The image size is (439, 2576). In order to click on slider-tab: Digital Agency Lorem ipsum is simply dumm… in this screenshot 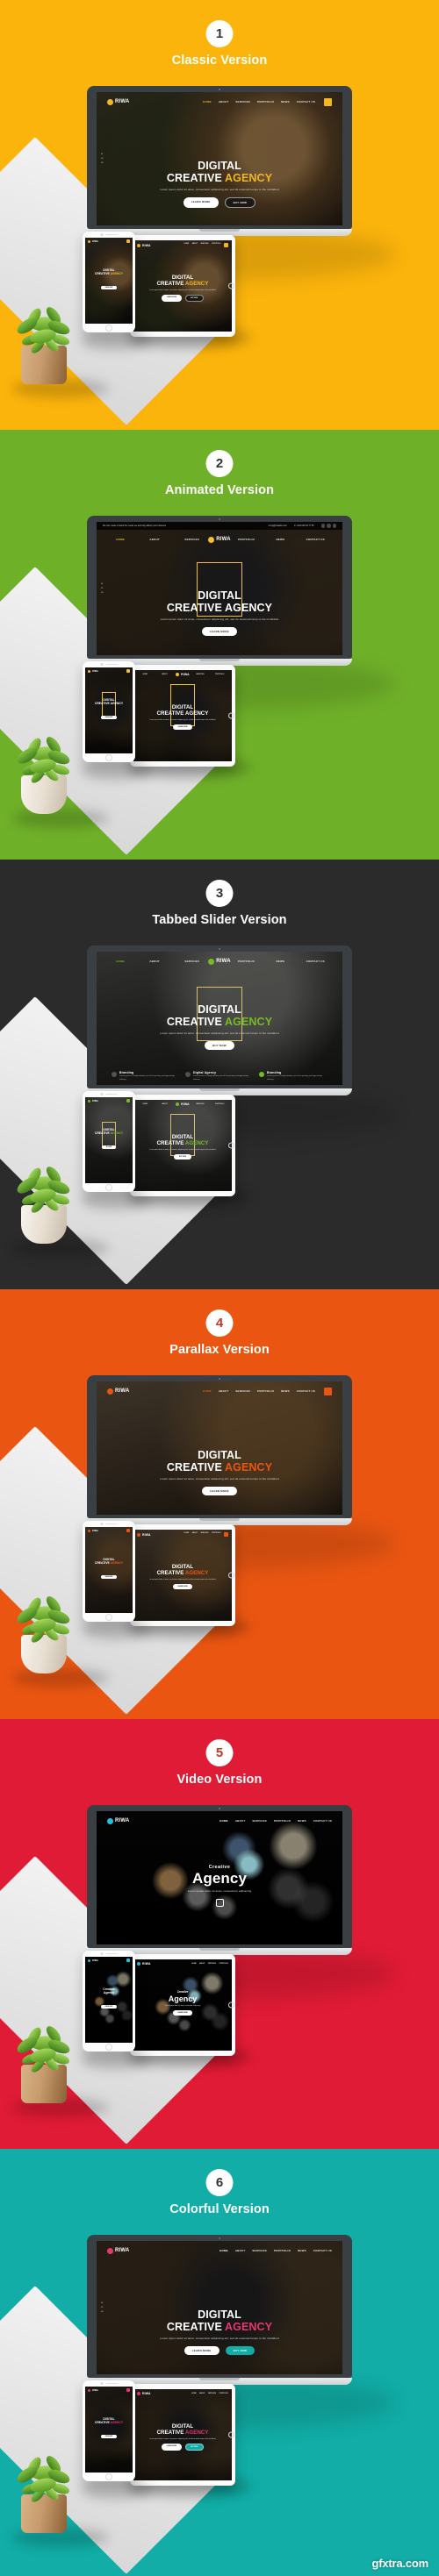, I will do `click(219, 1076)`.